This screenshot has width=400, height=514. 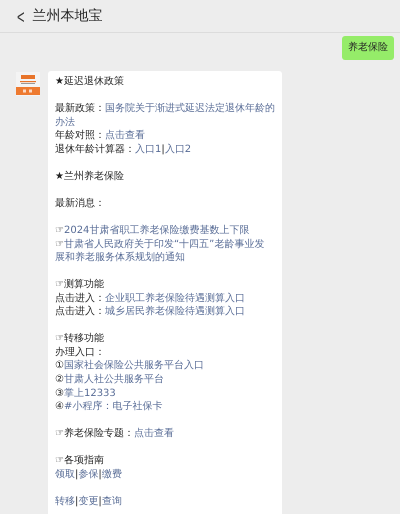 I want to click on link: 甘肃省人民政府关于印发“十四五”老龄事业发, so click(x=164, y=244).